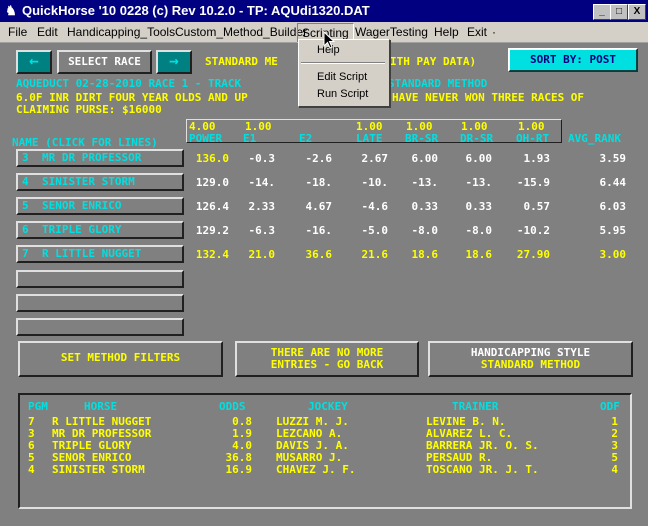  What do you see at coordinates (479, 182) in the screenshot?
I see `horse-drsr-value: -13.` at bounding box center [479, 182].